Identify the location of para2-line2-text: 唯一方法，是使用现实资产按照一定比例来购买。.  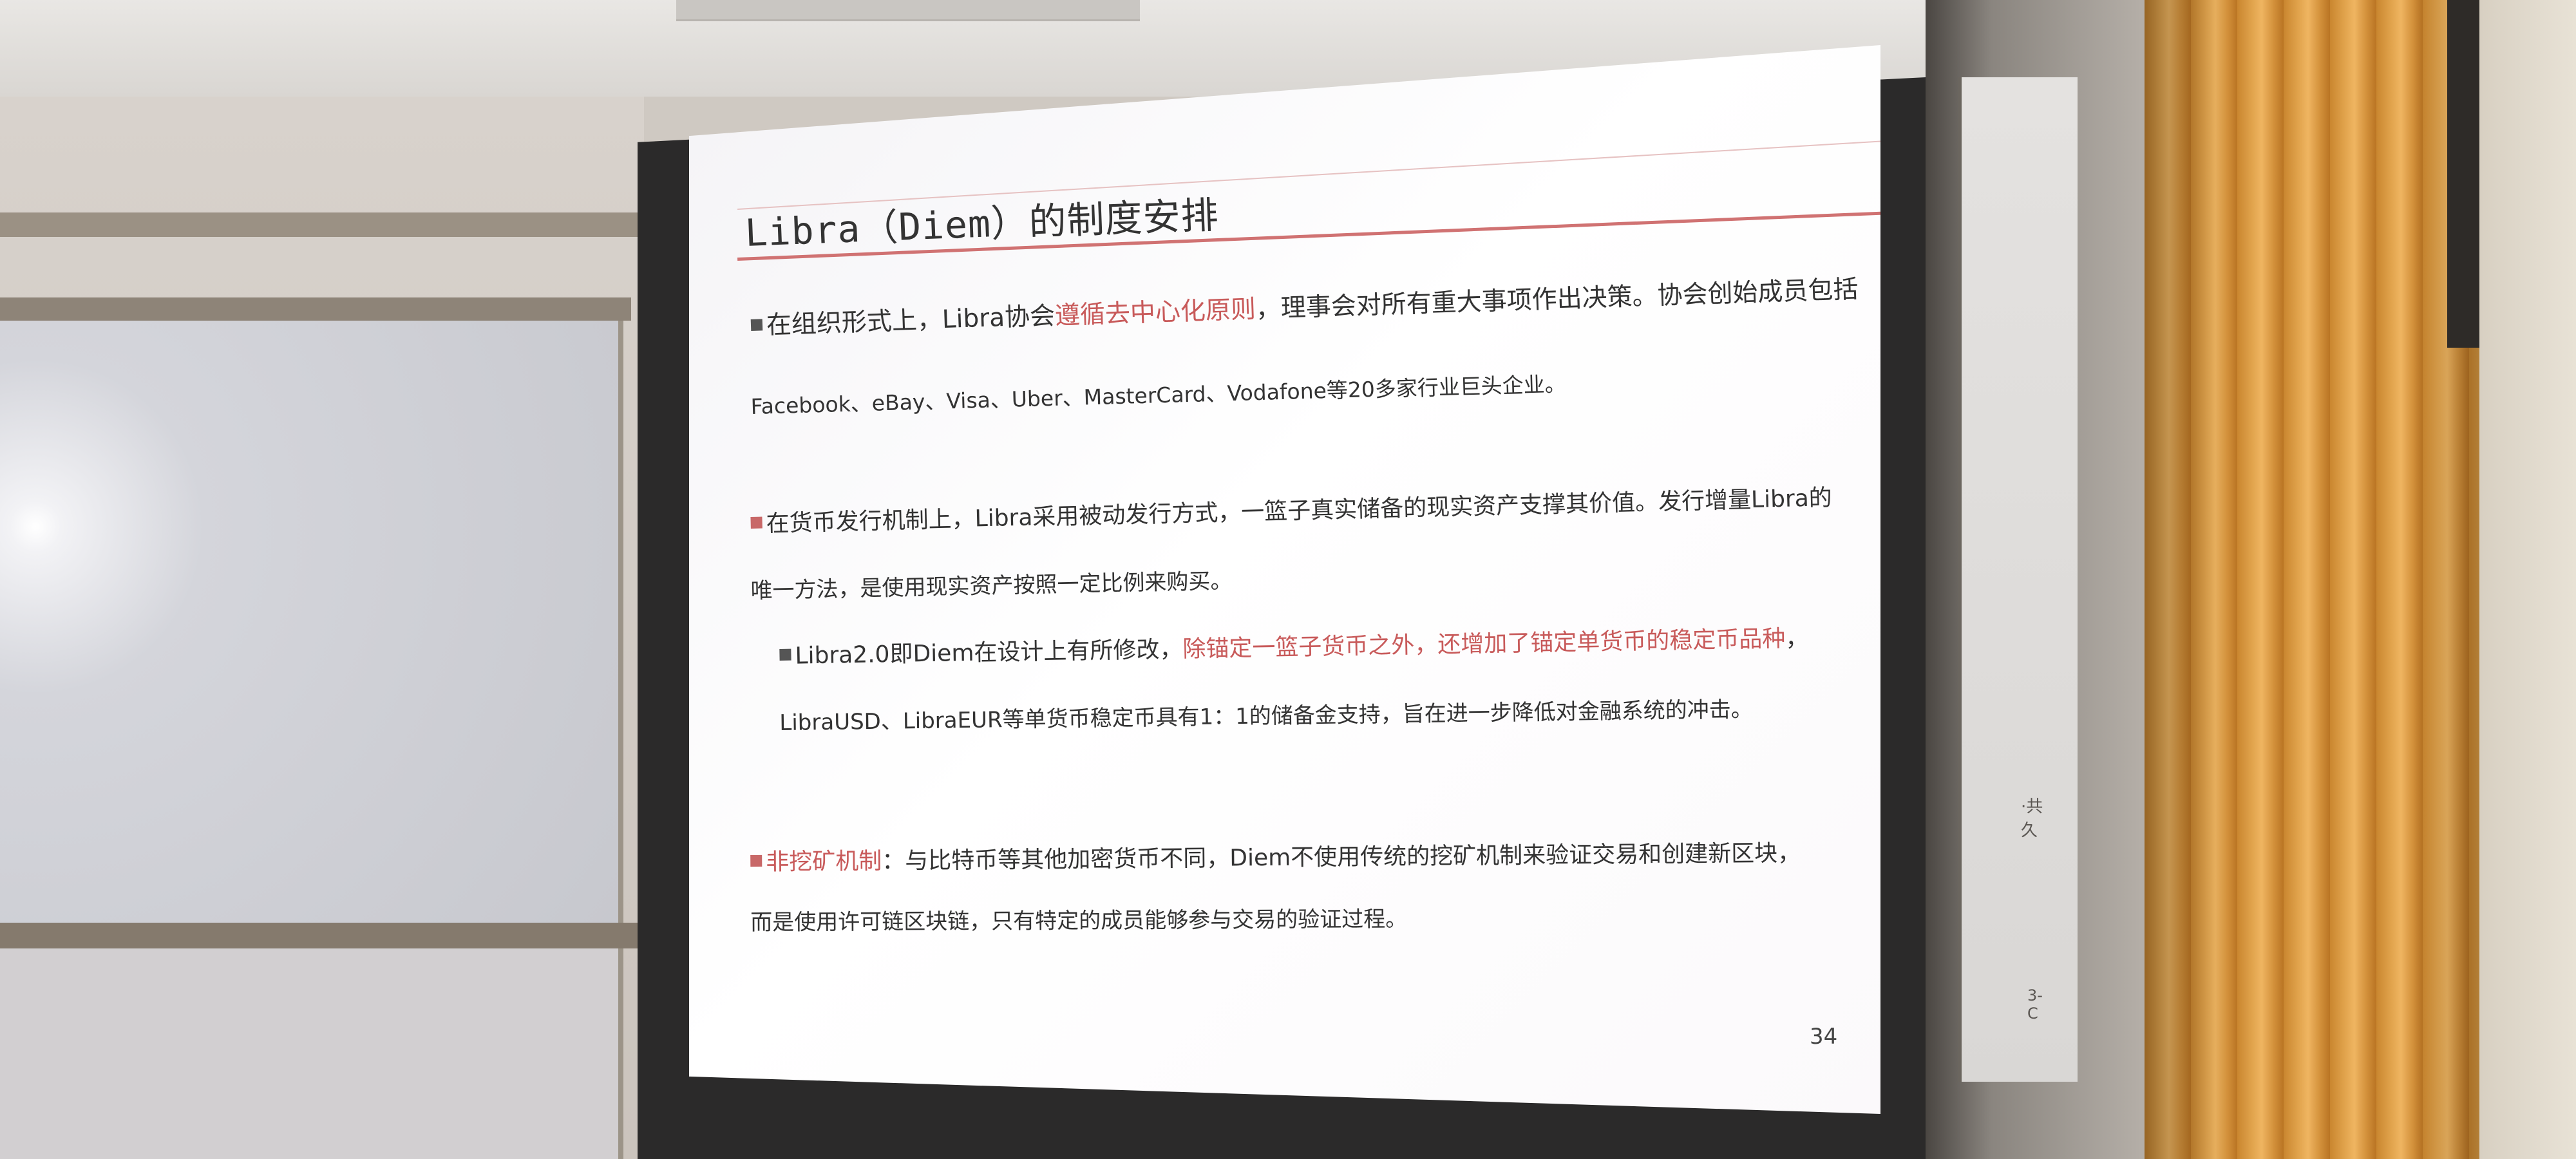
(991, 586).